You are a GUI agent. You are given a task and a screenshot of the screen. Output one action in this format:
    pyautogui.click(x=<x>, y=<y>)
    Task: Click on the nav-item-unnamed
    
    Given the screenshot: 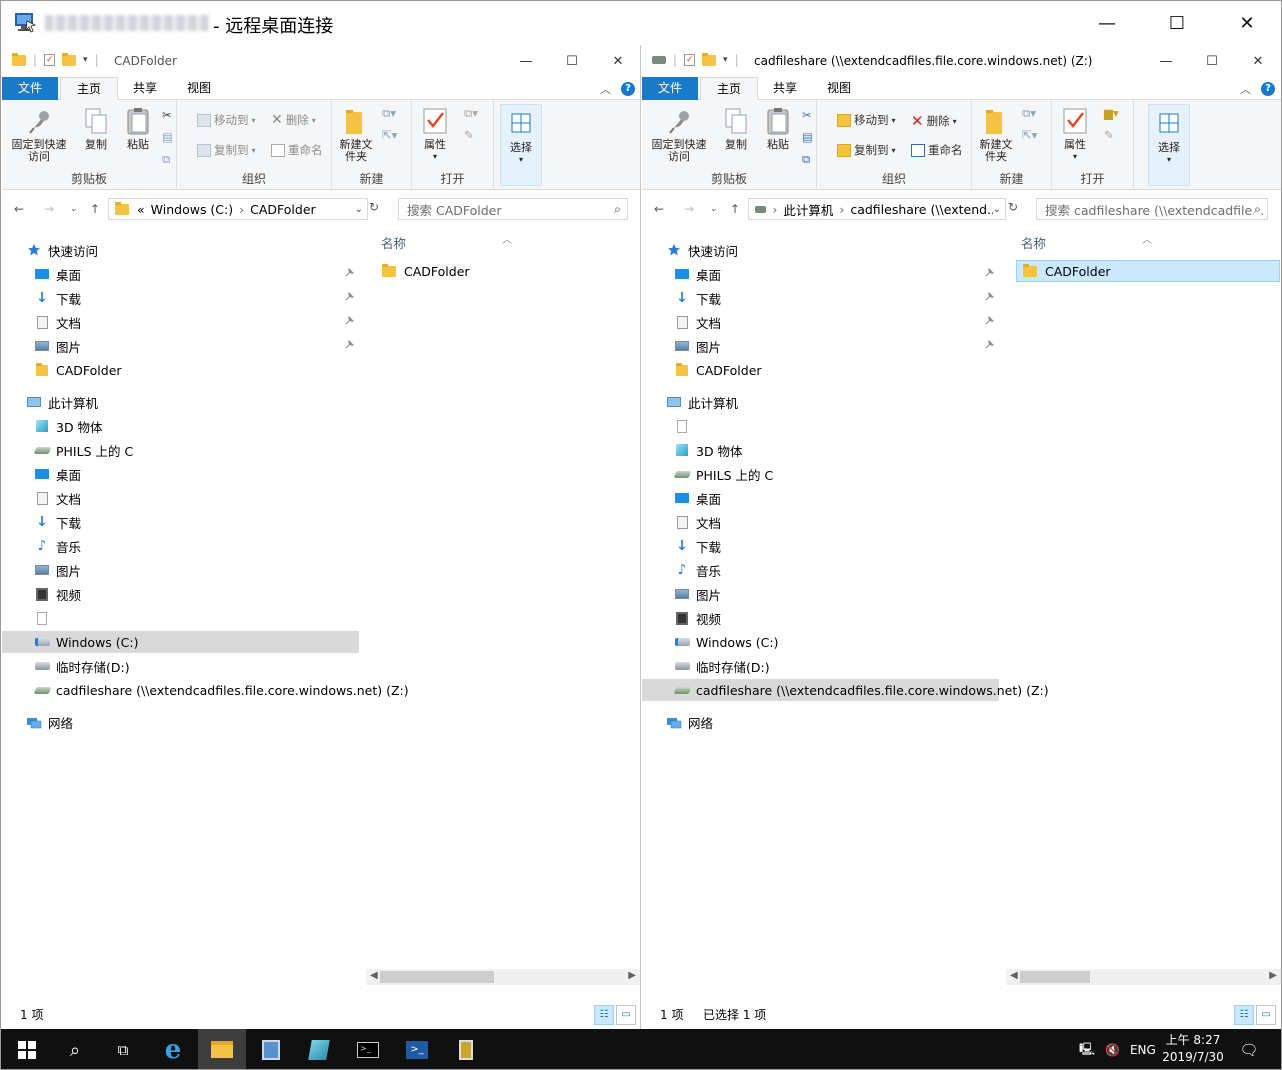 What is the action you would take?
    pyautogui.click(x=180, y=618)
    